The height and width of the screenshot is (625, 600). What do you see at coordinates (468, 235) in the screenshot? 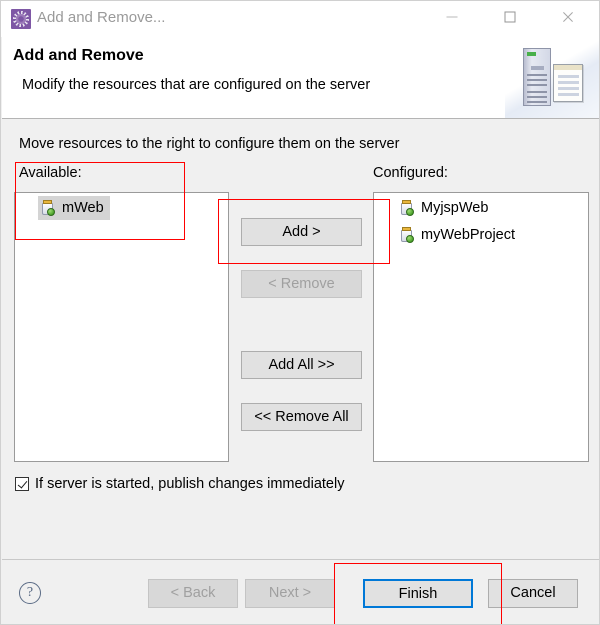
I see `list-item-label: myWebProject` at bounding box center [468, 235].